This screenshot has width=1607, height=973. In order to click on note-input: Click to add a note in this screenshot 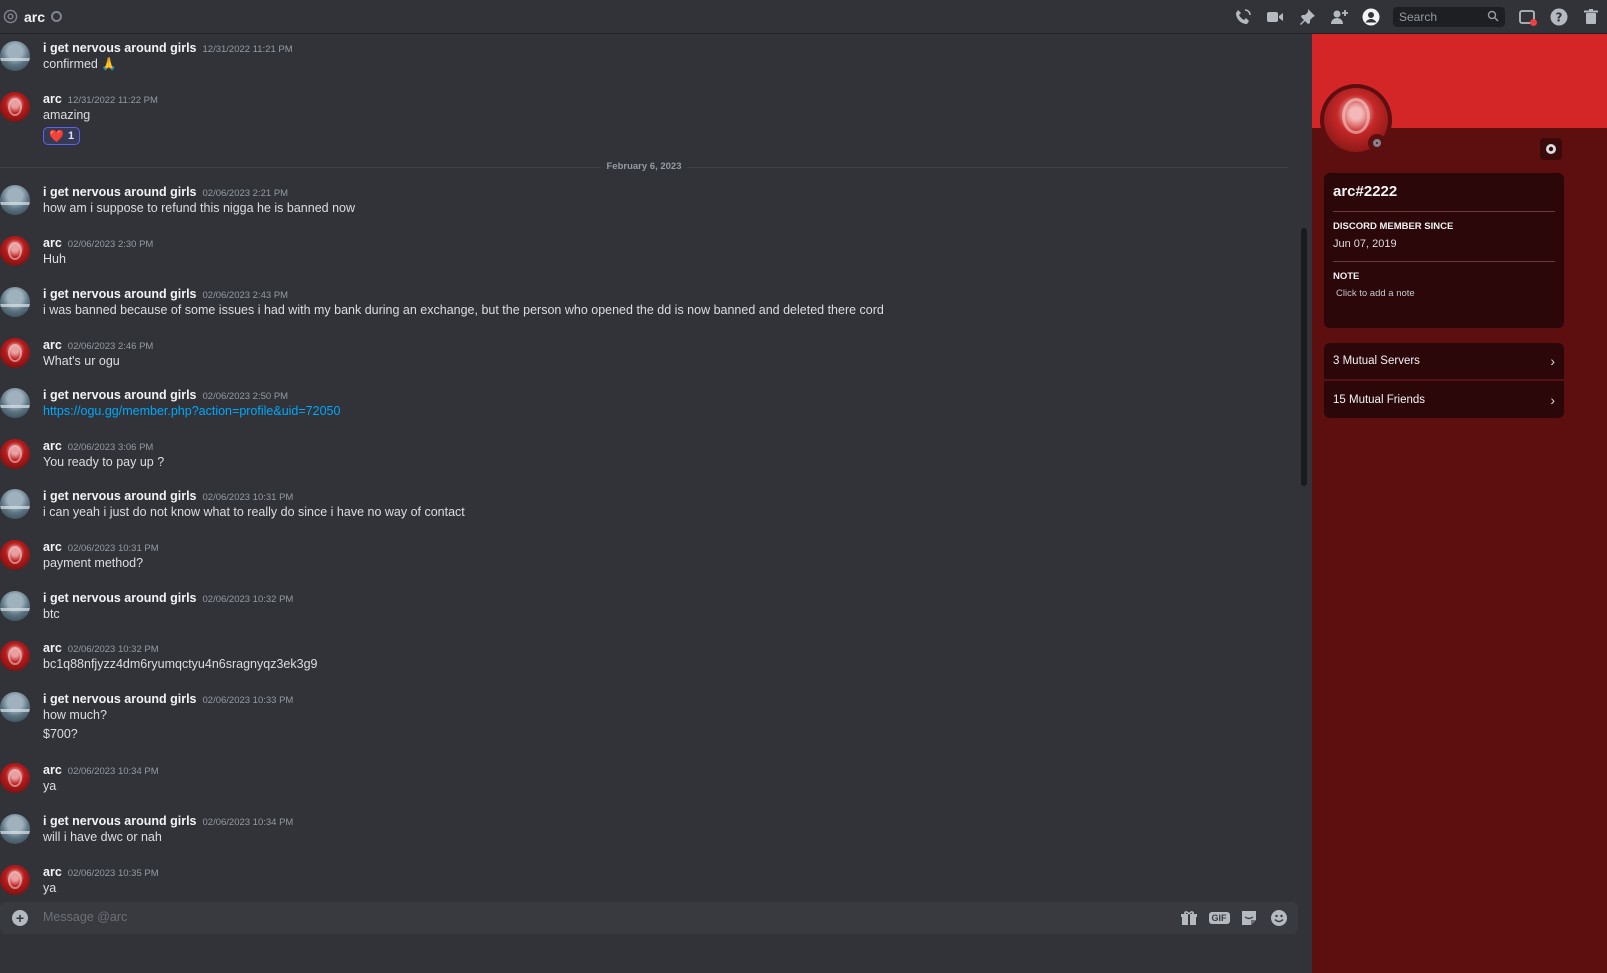, I will do `click(1445, 293)`.